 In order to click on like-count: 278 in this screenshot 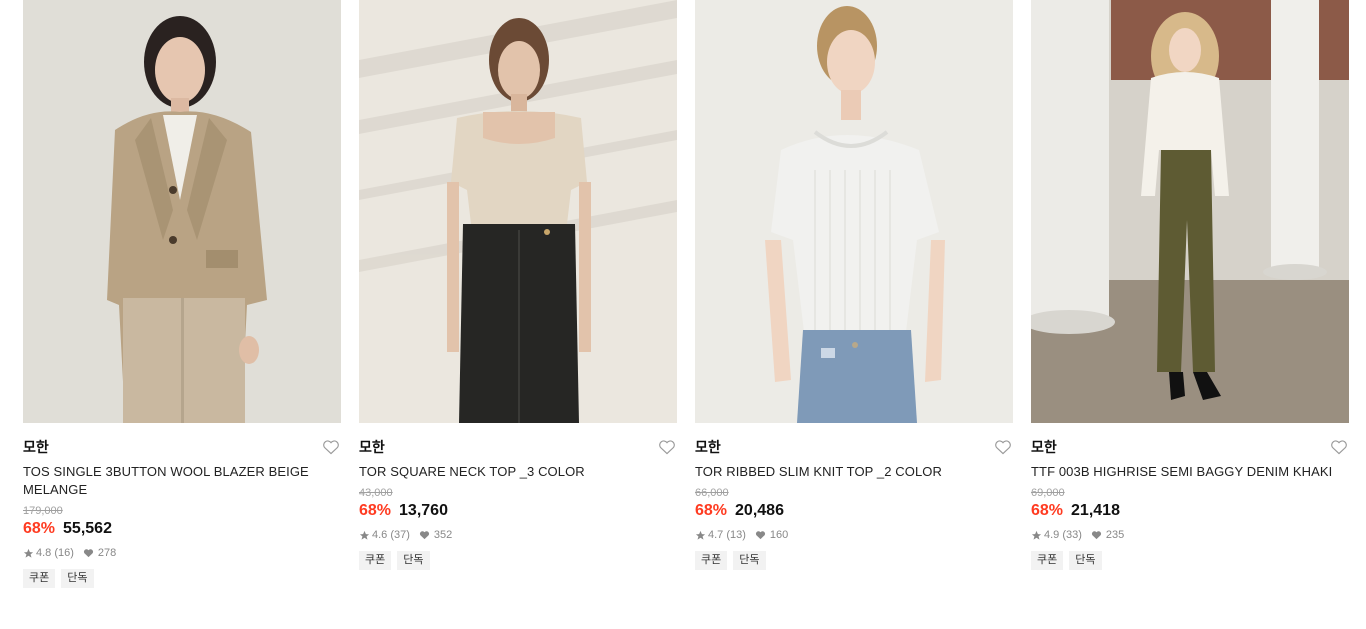, I will do `click(107, 553)`.